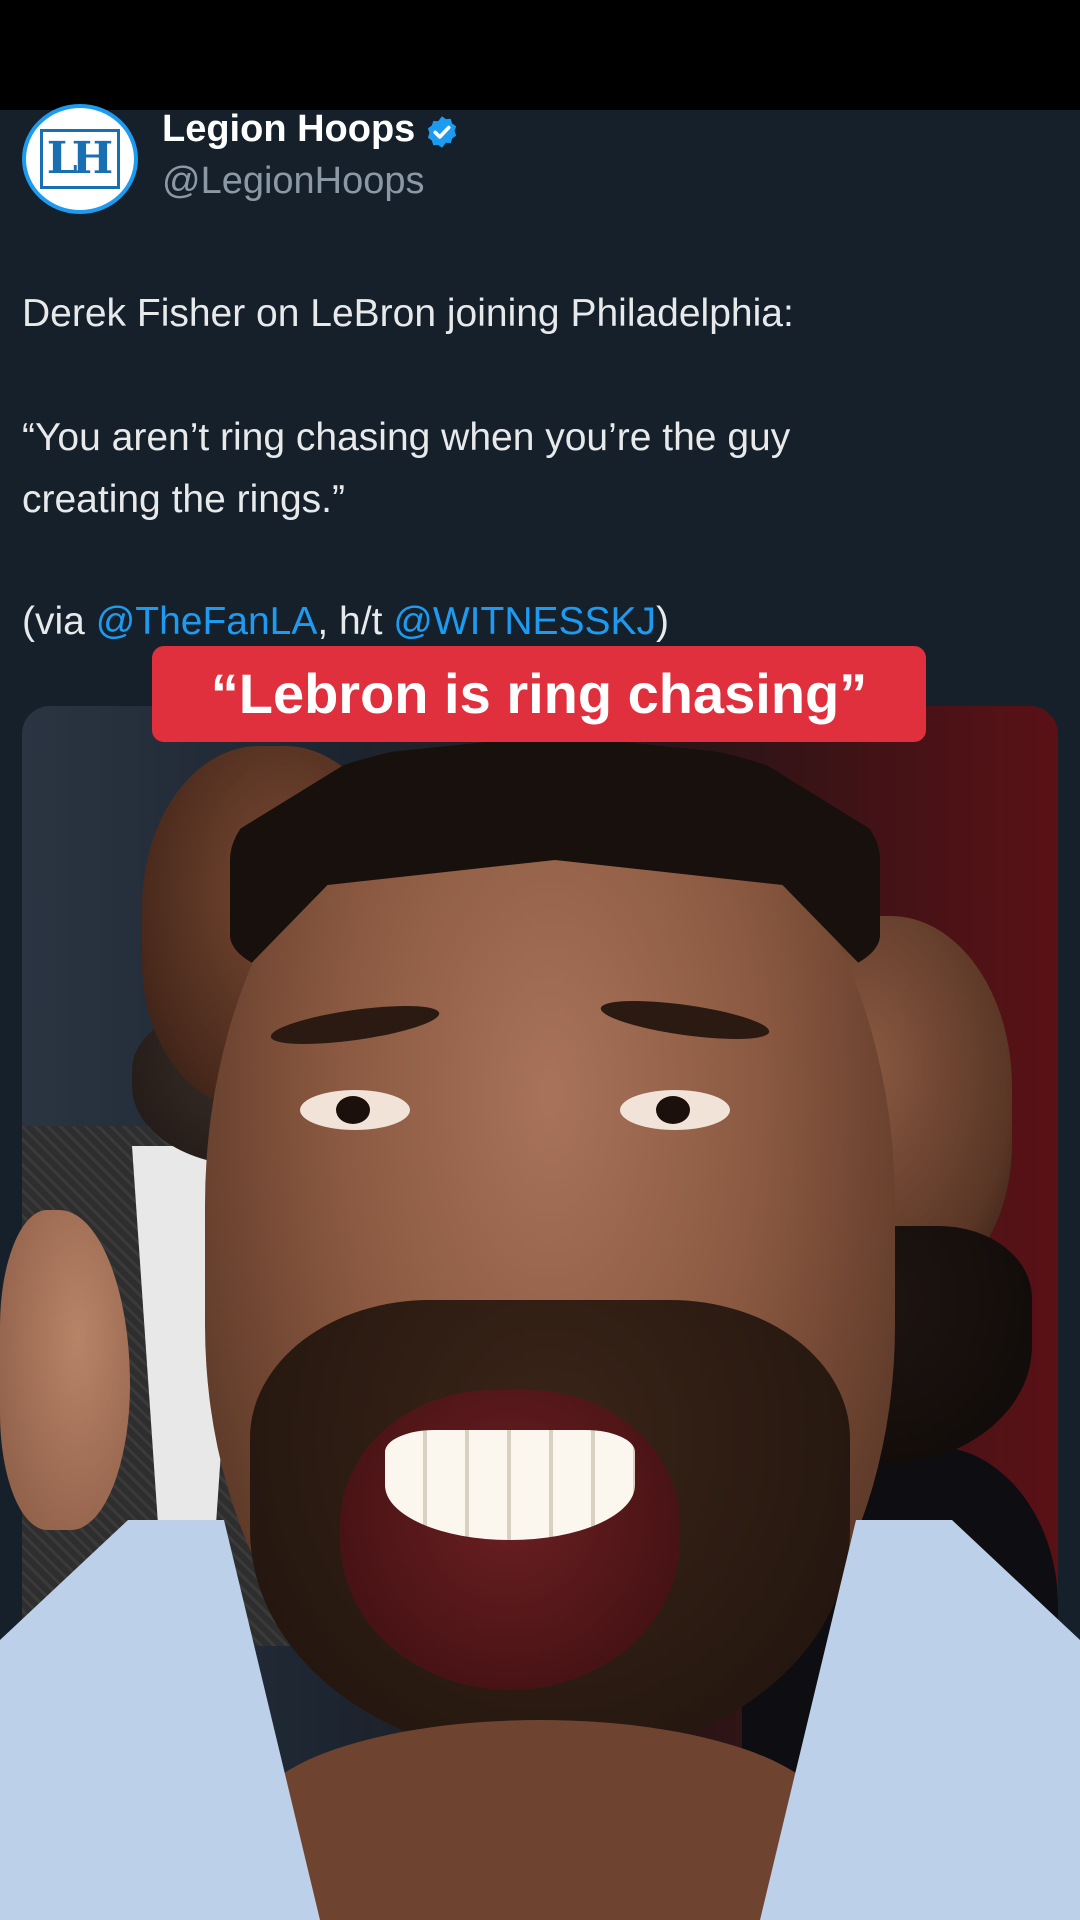 This screenshot has height=1920, width=1080. I want to click on top-black-bar, so click(540, 55).